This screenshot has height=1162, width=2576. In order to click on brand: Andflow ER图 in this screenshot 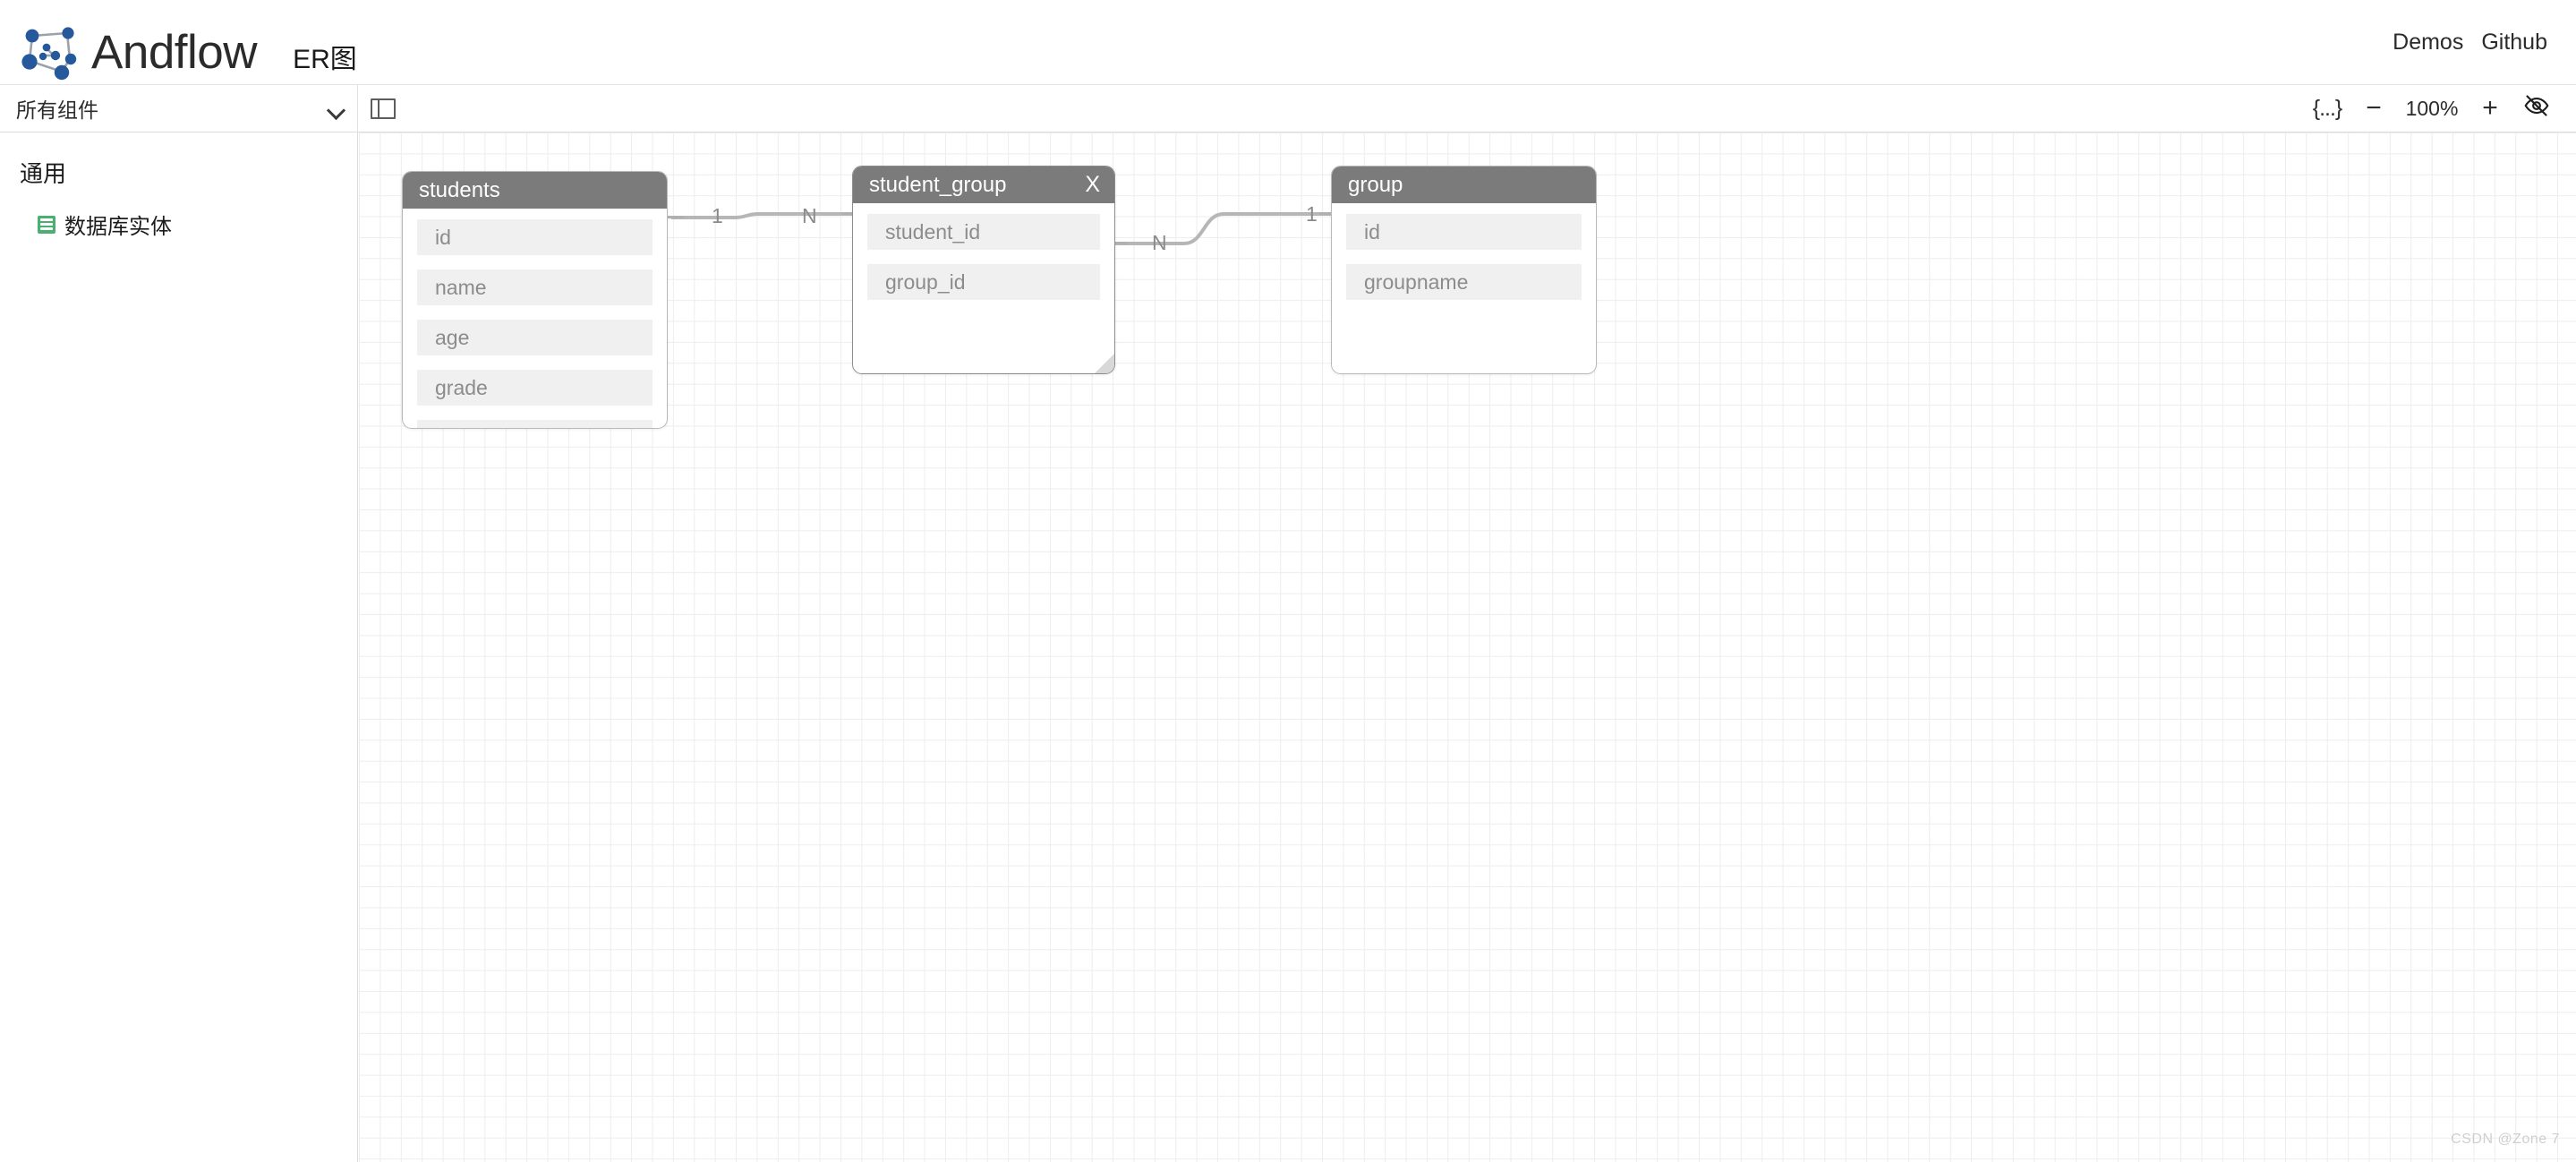, I will do `click(178, 44)`.